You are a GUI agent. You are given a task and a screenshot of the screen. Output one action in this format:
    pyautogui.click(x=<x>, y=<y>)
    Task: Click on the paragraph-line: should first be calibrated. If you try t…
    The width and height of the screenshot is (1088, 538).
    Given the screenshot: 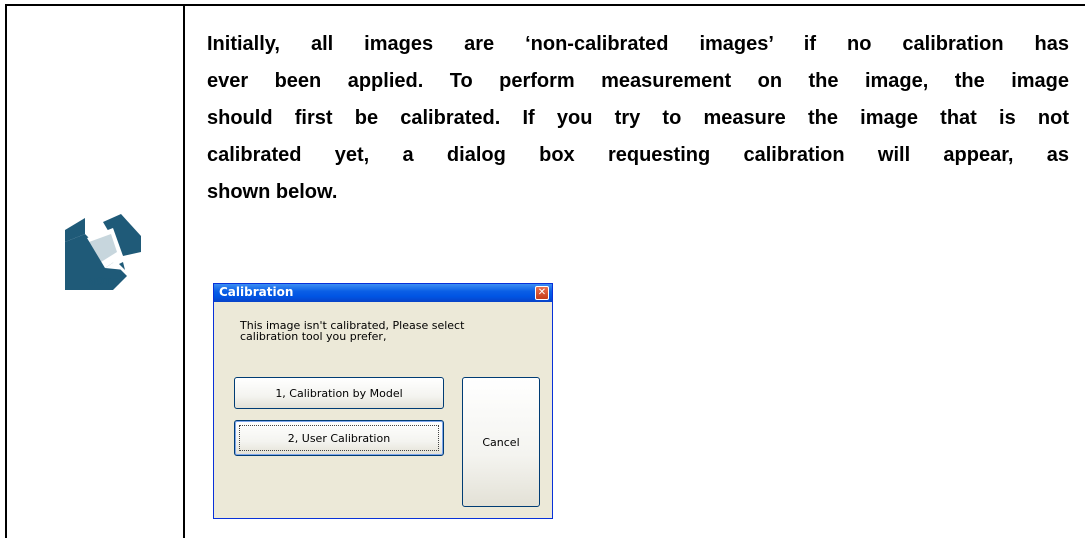 What is the action you would take?
    pyautogui.click(x=638, y=118)
    